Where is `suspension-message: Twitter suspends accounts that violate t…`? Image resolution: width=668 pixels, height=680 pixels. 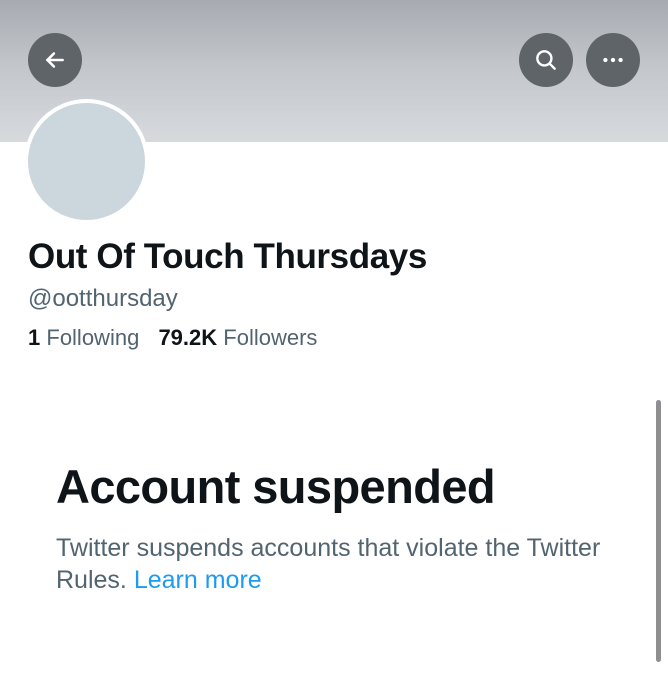
suspension-message: Twitter suspends accounts that violate t… is located at coordinates (336, 564).